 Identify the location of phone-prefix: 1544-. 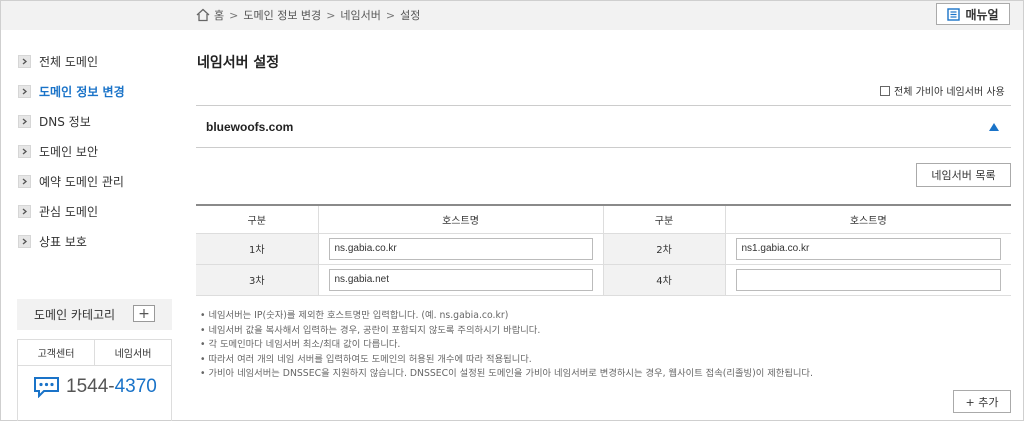
(90, 386).